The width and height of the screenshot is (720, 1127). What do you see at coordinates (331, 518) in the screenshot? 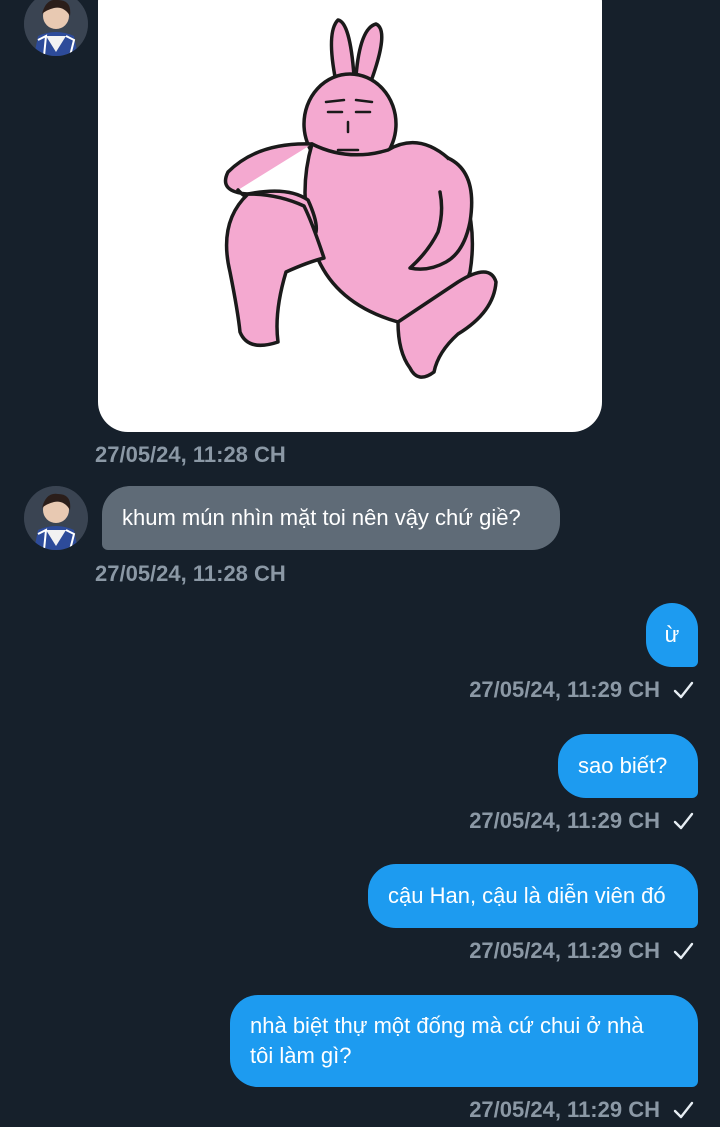
I see `message-bubble-received: khum mún nhìn mặt toi nên vậy chứ giề?` at bounding box center [331, 518].